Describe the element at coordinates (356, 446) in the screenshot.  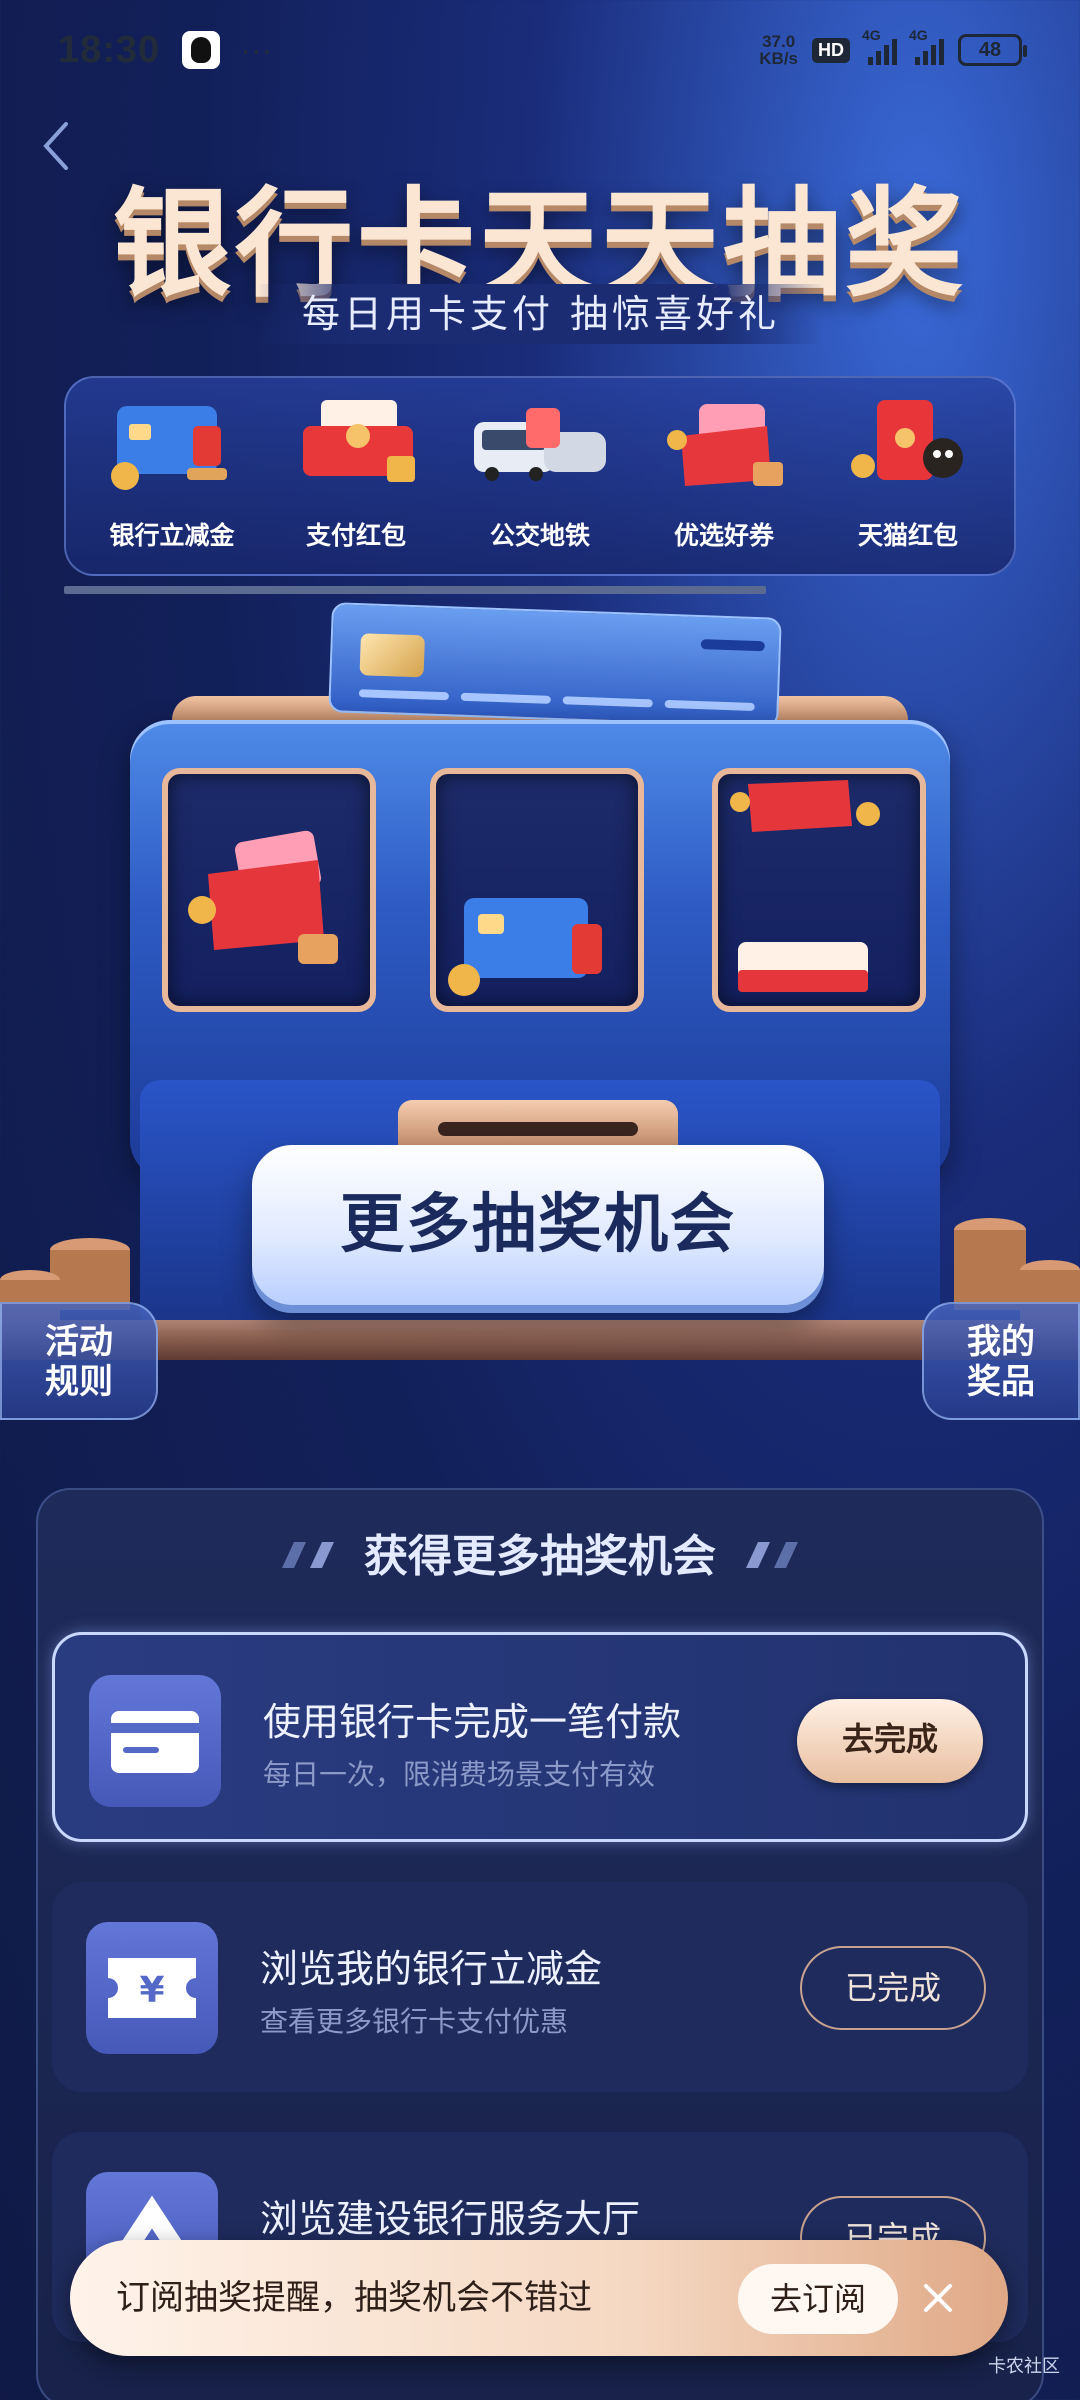
I see `payment-red-packet-icon` at that location.